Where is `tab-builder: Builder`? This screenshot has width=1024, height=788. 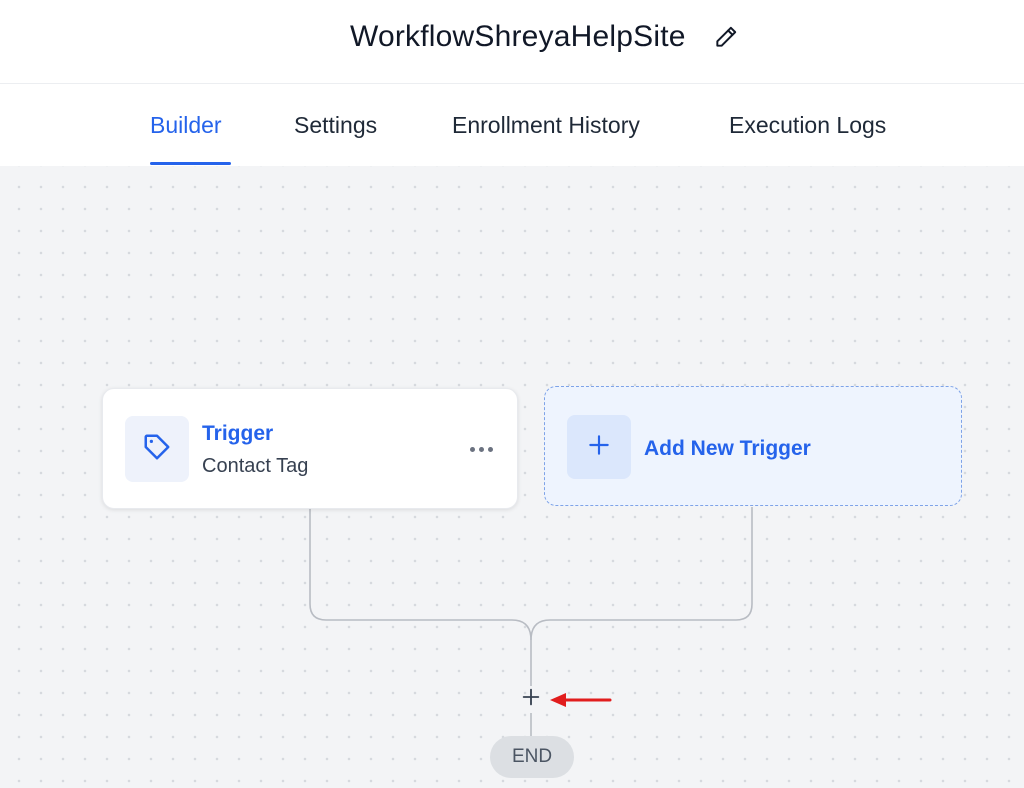
tab-builder: Builder is located at coordinates (186, 125).